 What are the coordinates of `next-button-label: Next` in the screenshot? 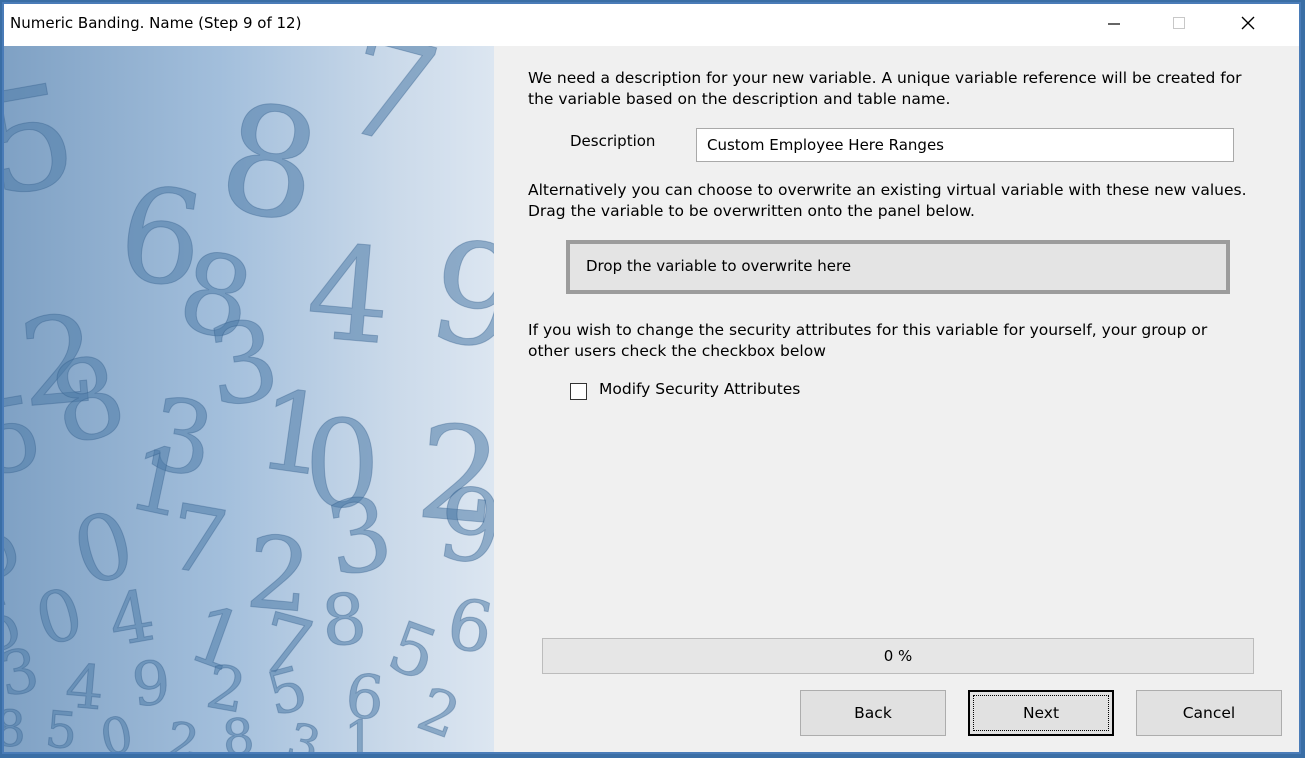 It's located at (1041, 713).